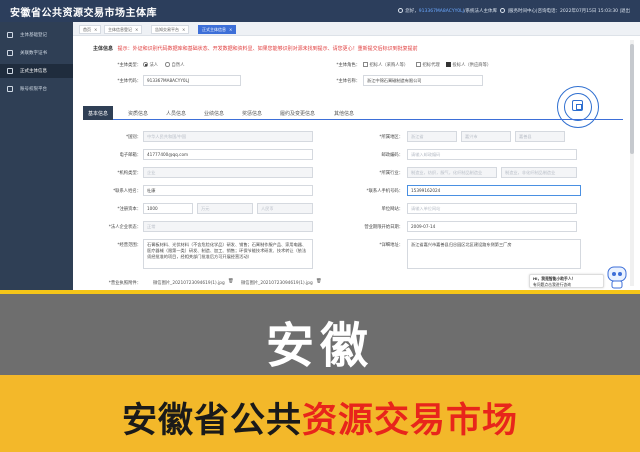  What do you see at coordinates (129, 81) in the screenshot?
I see `subject-code-label: *主体代码：` at bounding box center [129, 81].